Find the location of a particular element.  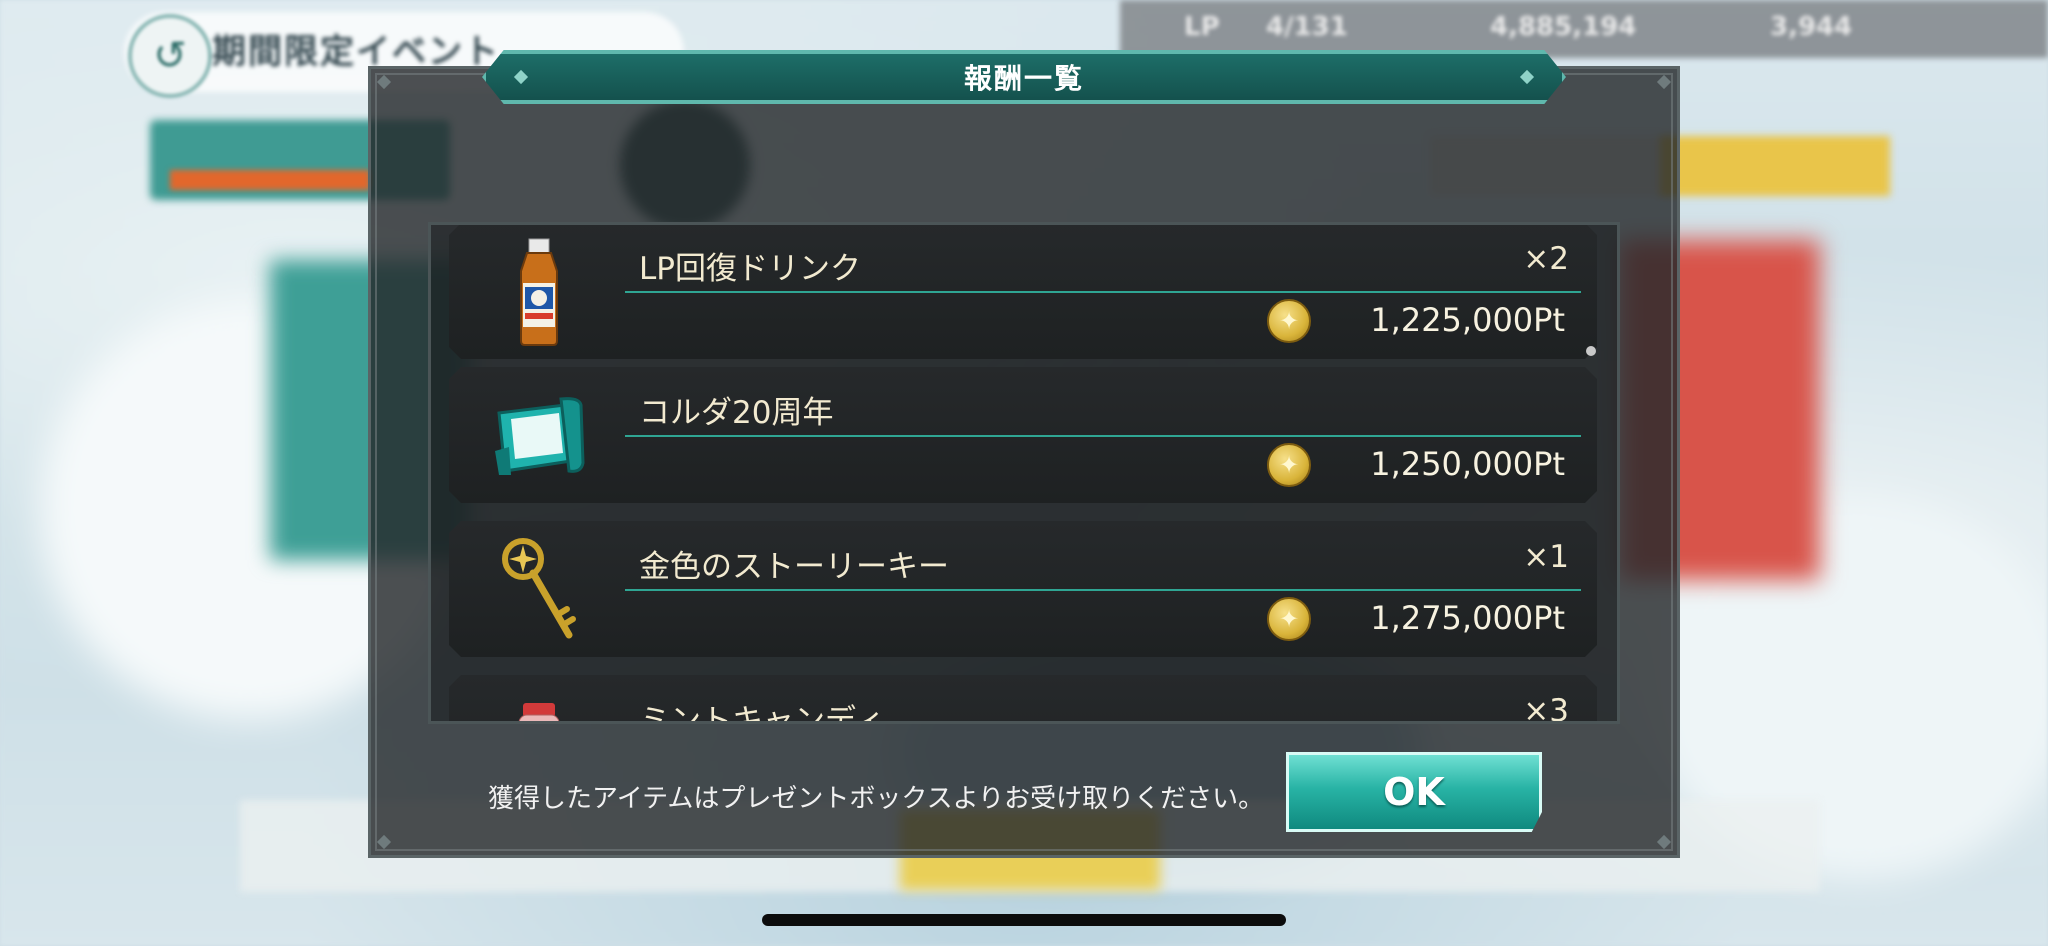

list-item: 金色のストーリーキー ×1 ✦ 1,275,000Pt is located at coordinates (1023, 589).